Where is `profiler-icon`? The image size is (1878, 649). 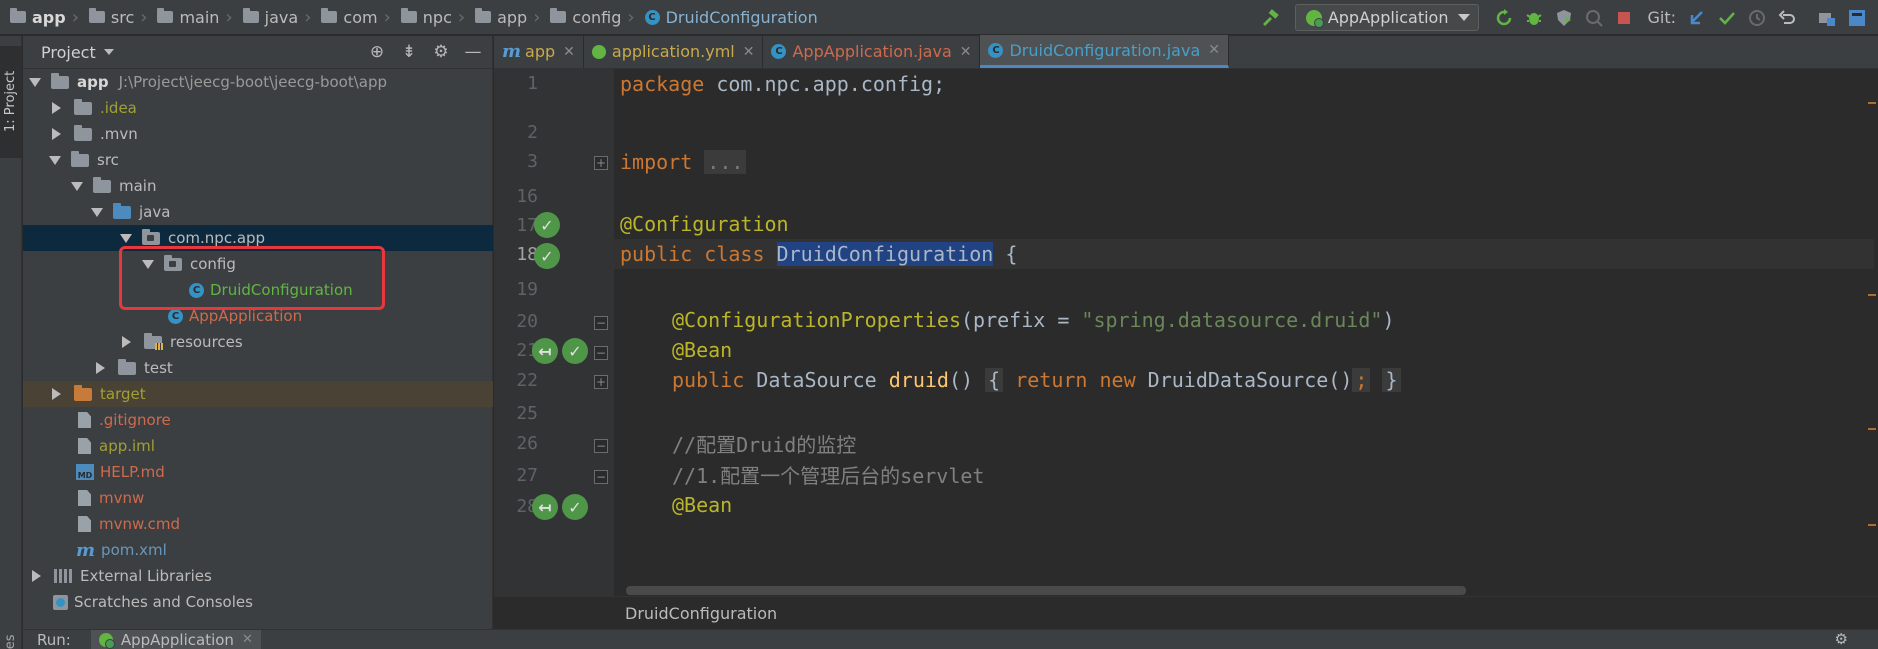 profiler-icon is located at coordinates (1594, 18).